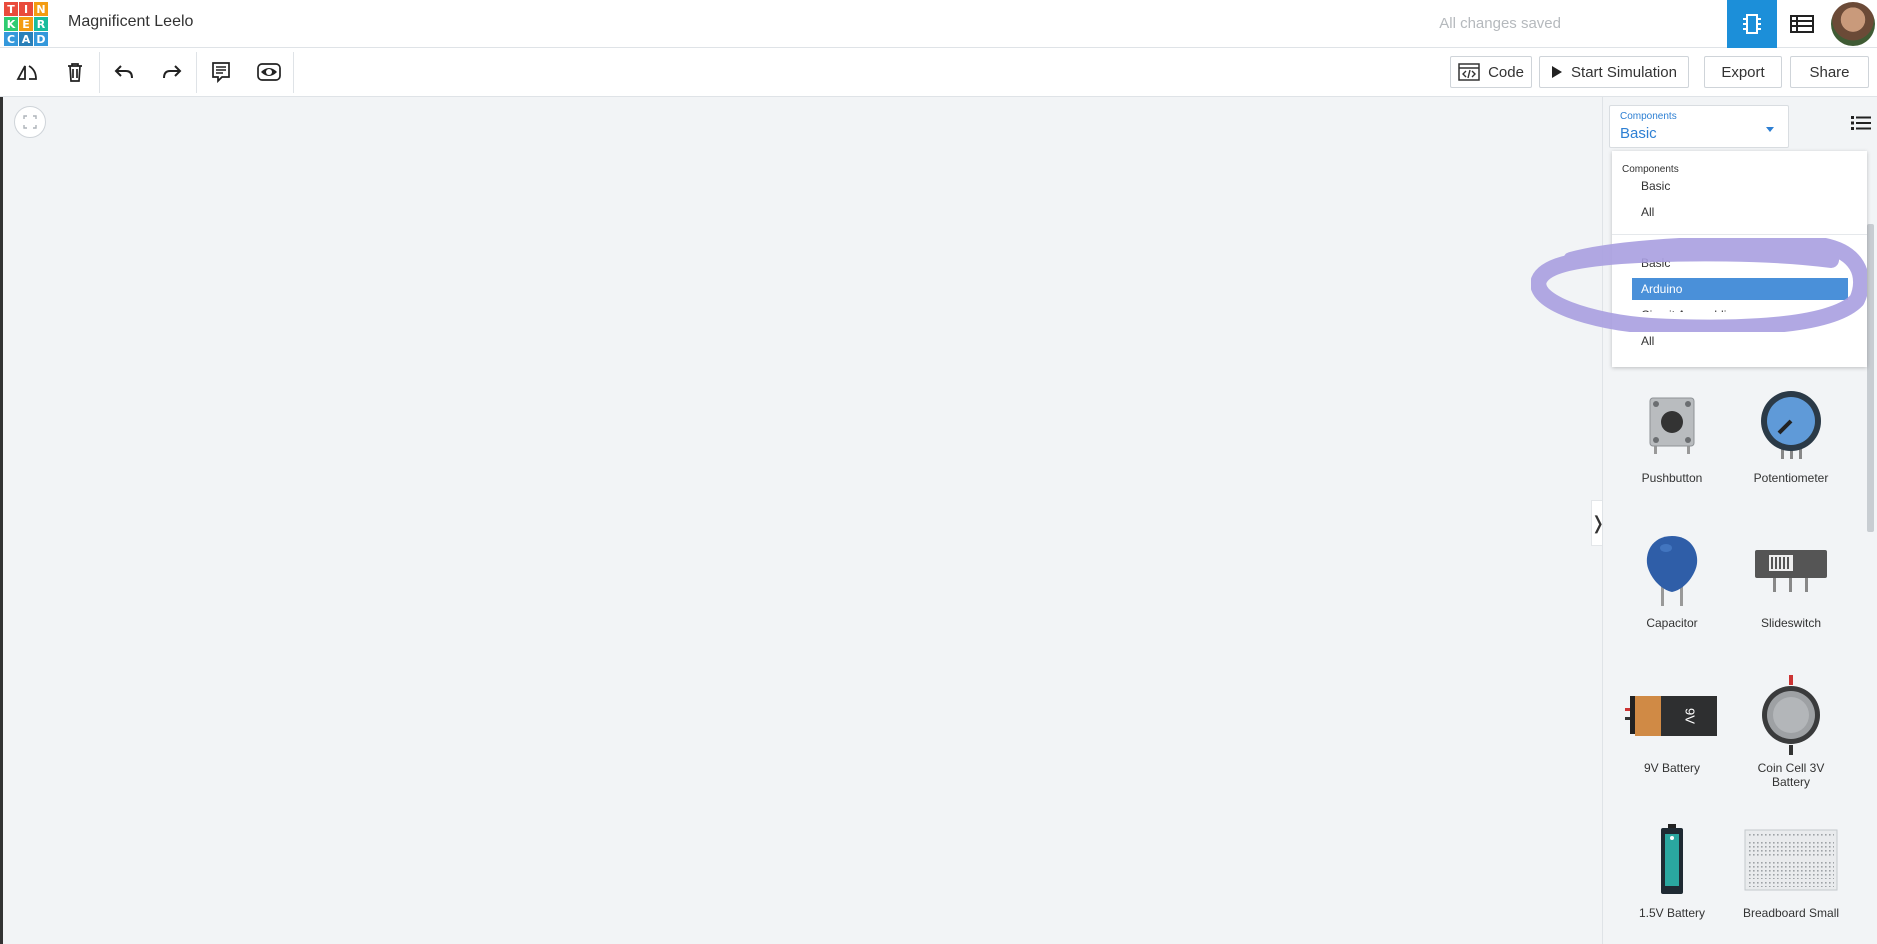  I want to click on panel-scrollbar-thumb, so click(1870, 378).